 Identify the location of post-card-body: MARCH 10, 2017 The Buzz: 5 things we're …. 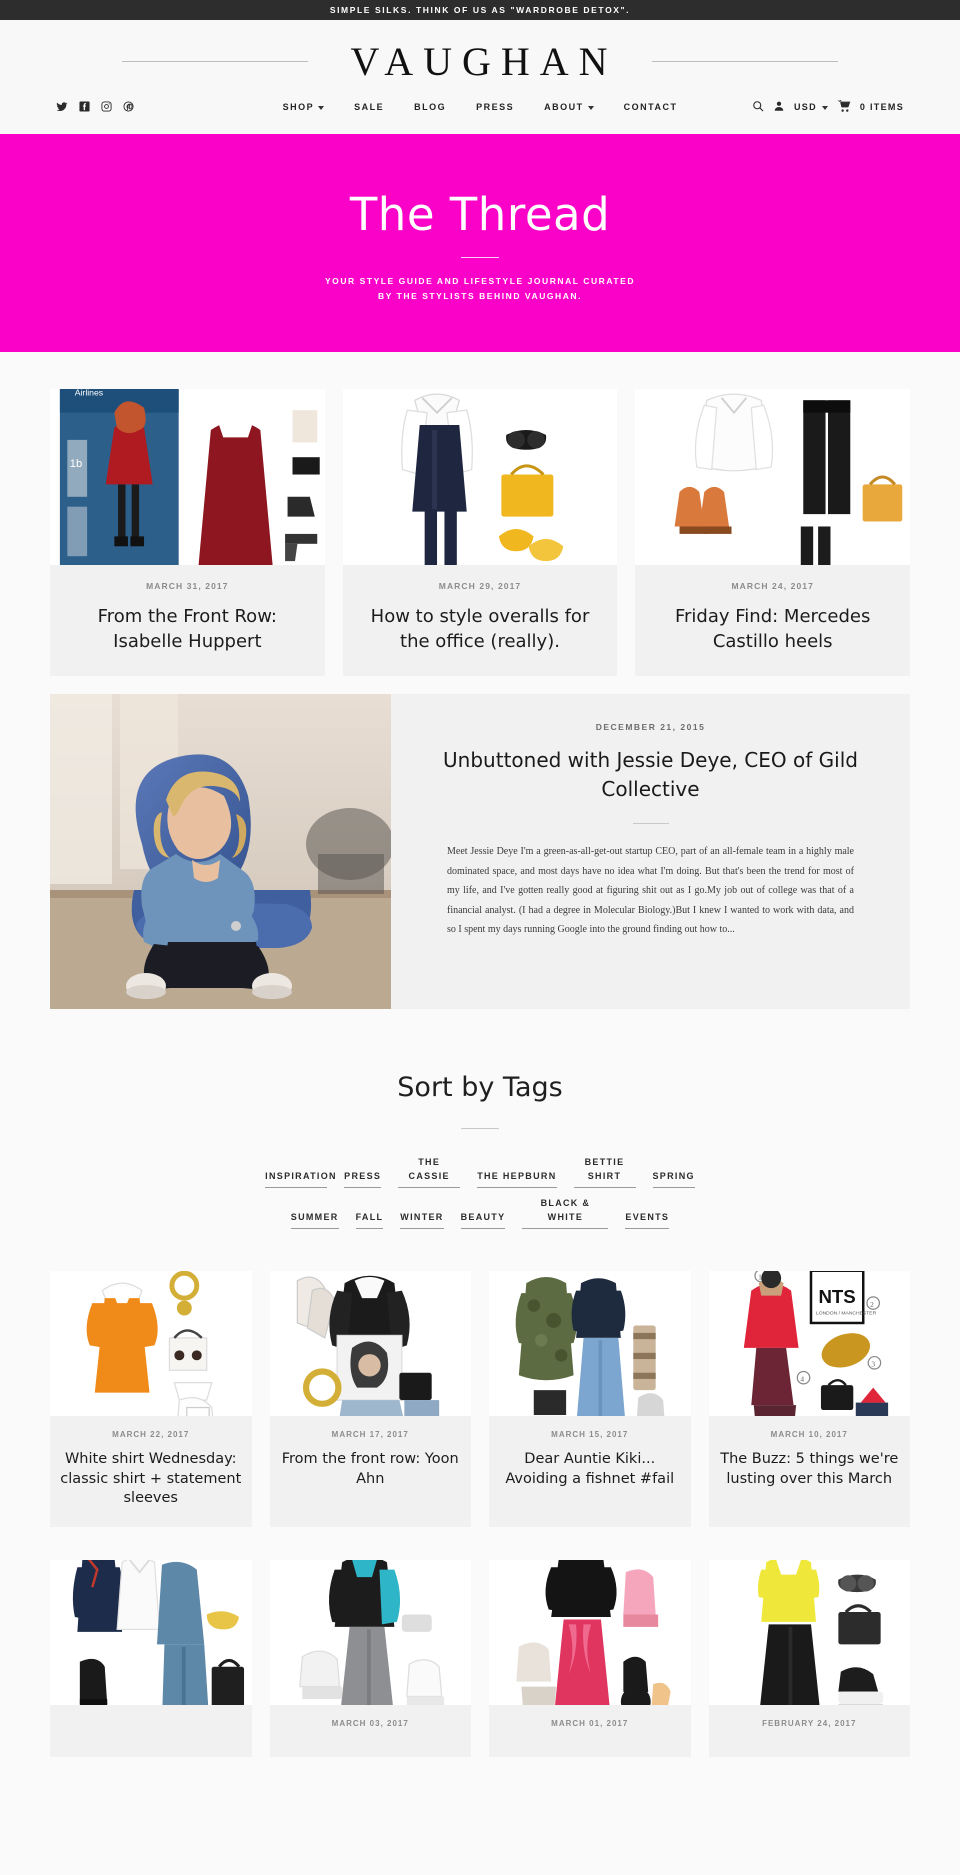
(810, 1461).